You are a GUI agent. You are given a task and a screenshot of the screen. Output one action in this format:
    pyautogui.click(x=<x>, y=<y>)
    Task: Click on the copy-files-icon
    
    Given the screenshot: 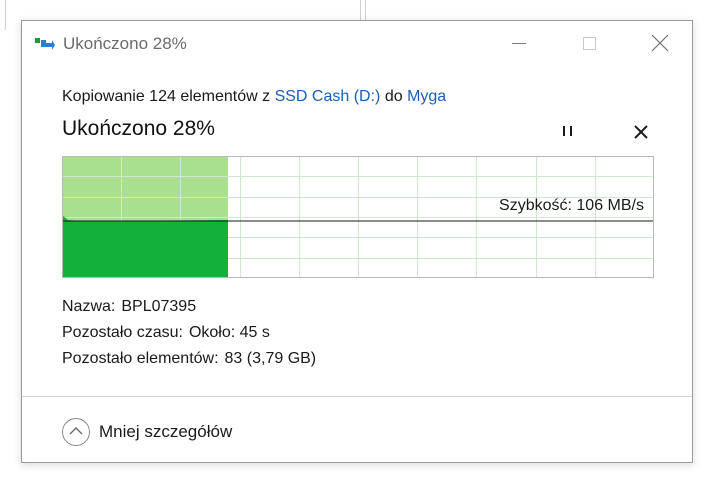 What is the action you would take?
    pyautogui.click(x=45, y=44)
    